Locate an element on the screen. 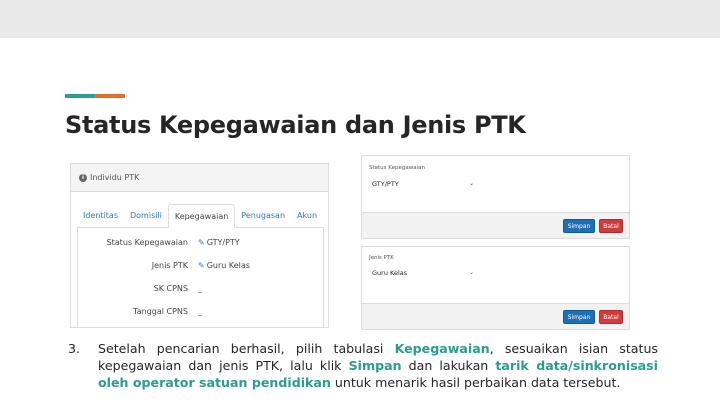 The height and width of the screenshot is (405, 720). field-value: ✎ GTY/PTY is located at coordinates (219, 242).